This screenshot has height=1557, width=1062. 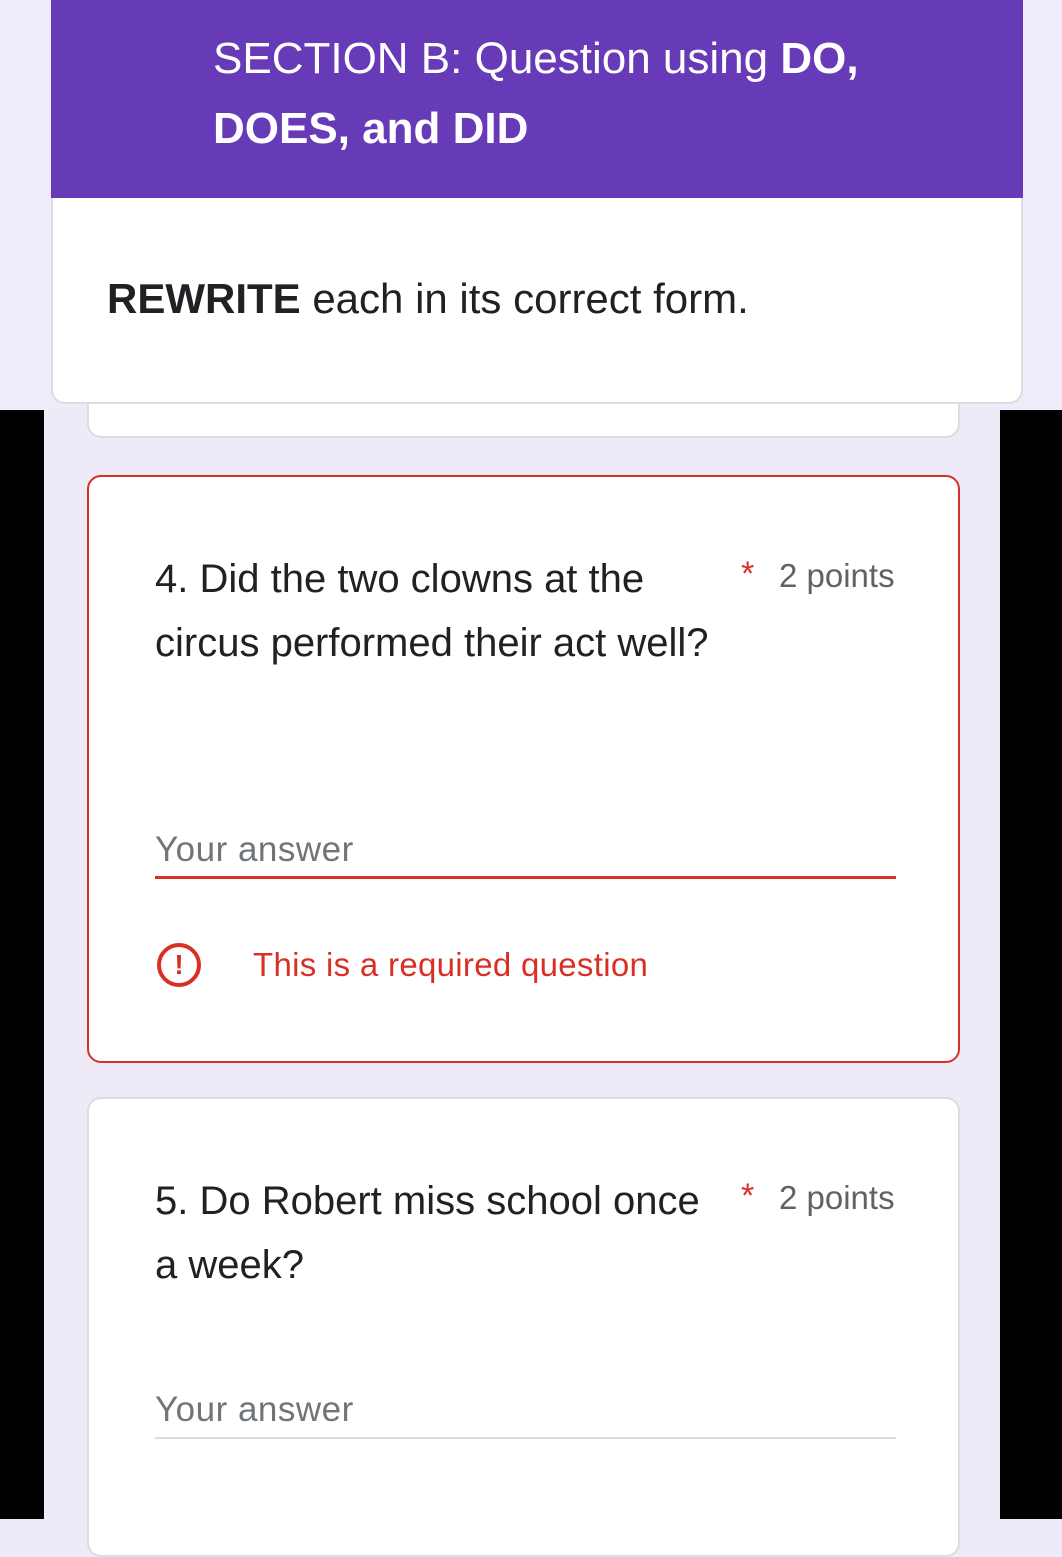 I want to click on error-message: This is a required question, so click(x=451, y=964).